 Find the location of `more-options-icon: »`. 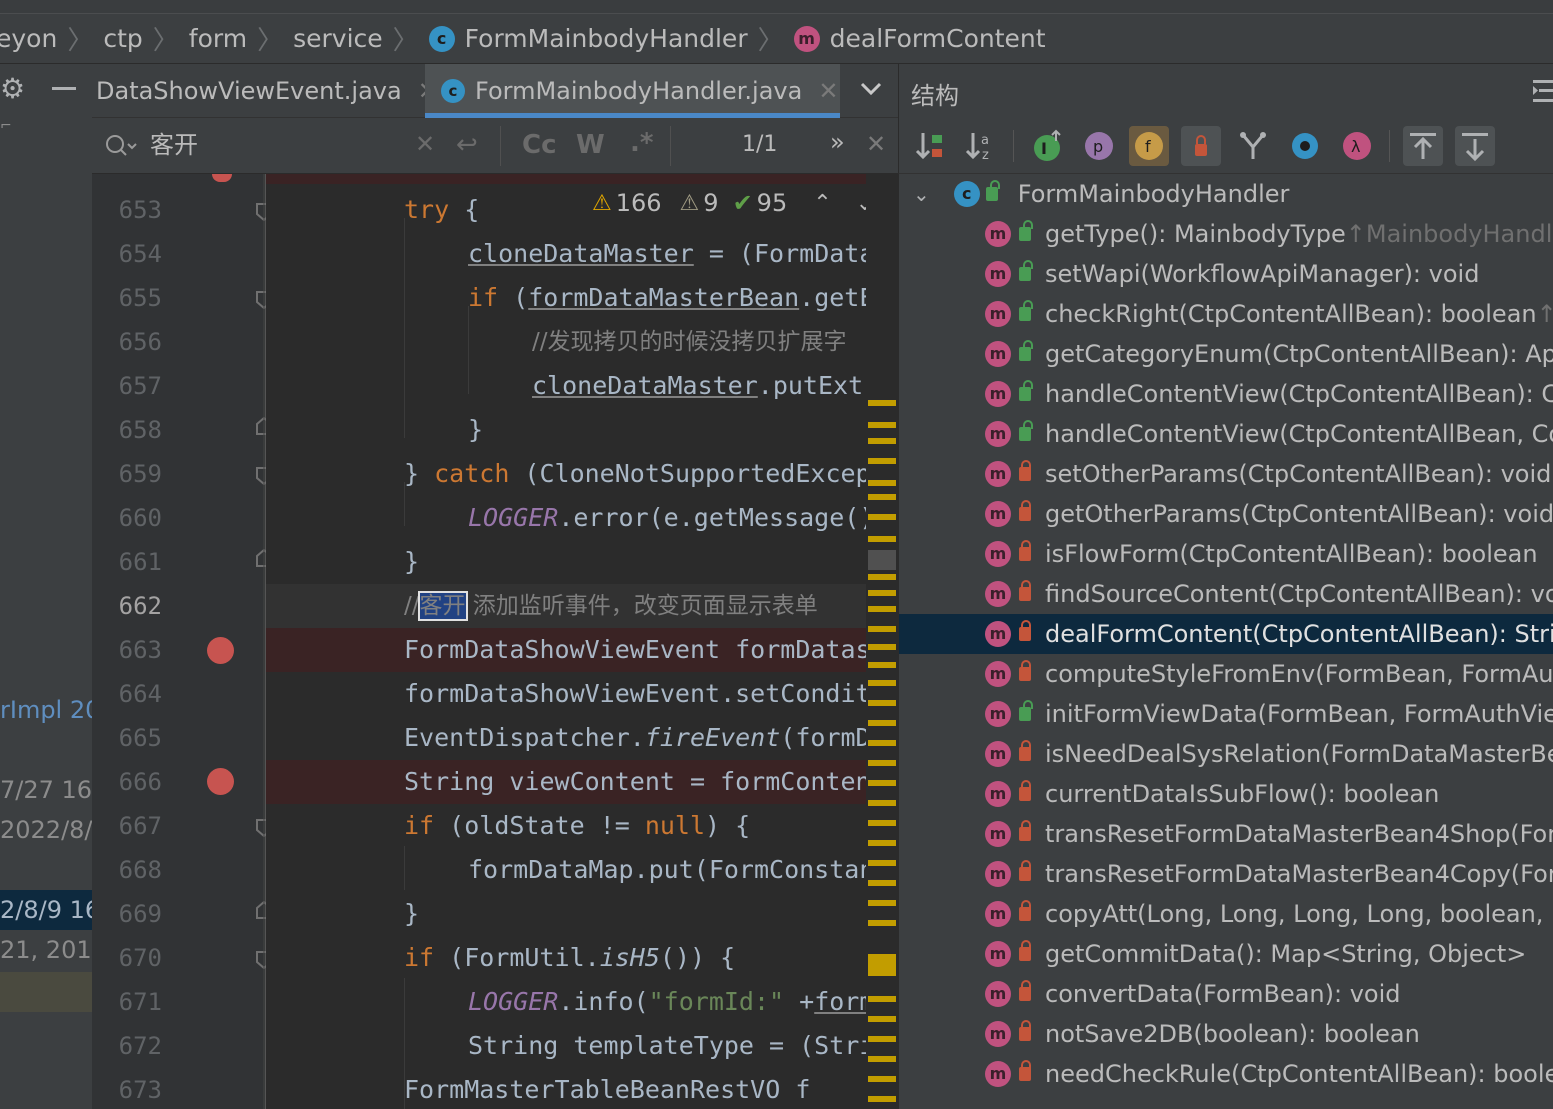

more-options-icon: » is located at coordinates (837, 142).